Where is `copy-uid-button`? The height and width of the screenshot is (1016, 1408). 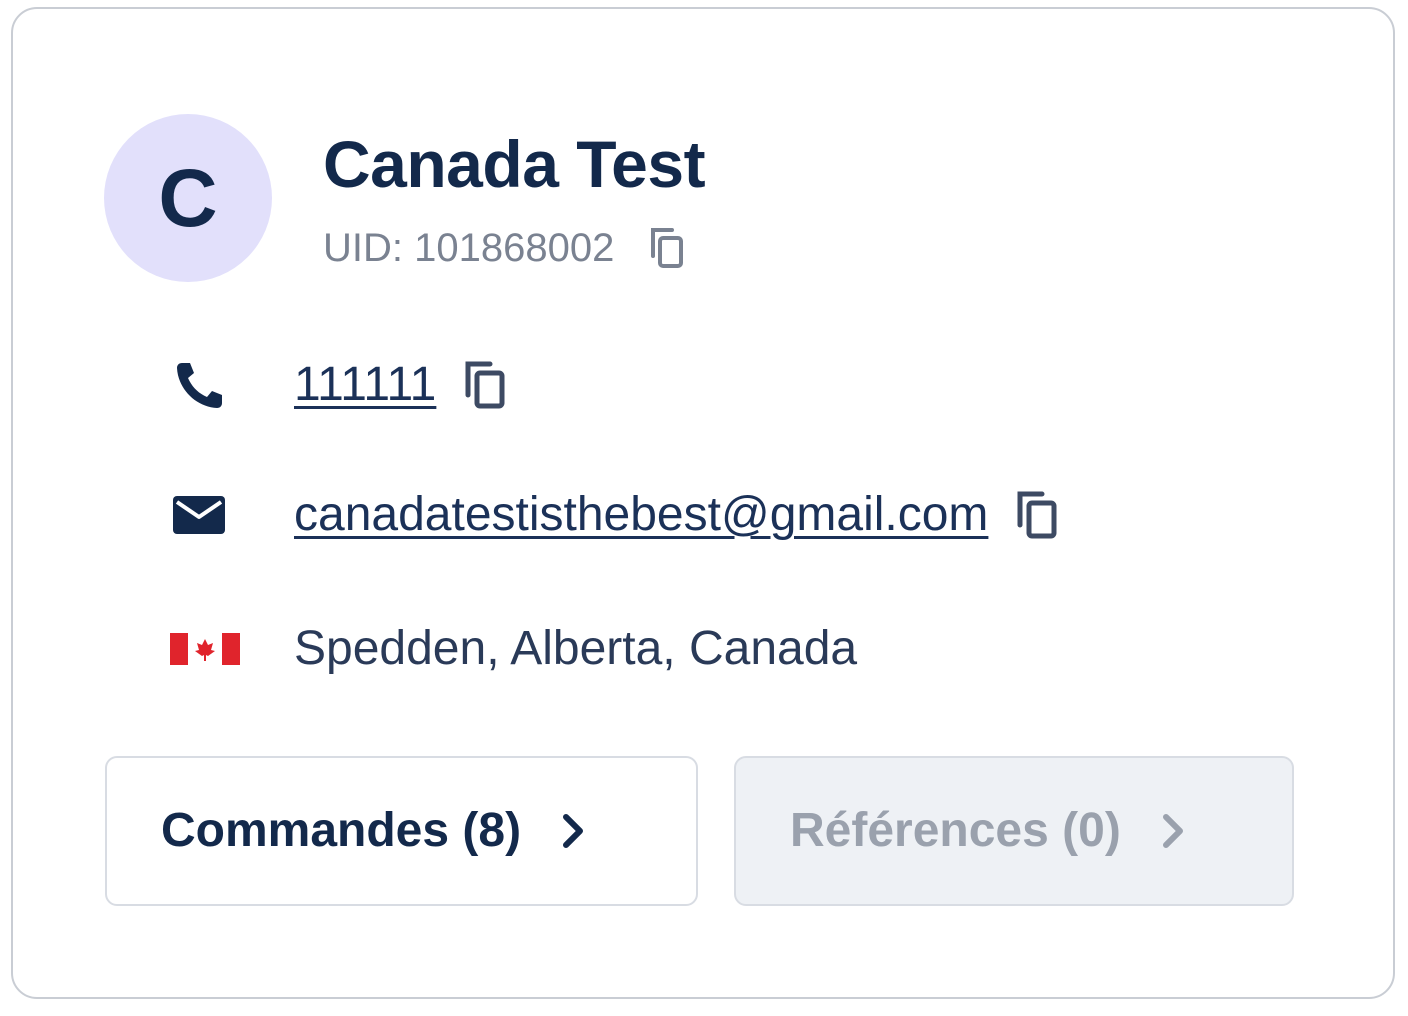 copy-uid-button is located at coordinates (667, 248).